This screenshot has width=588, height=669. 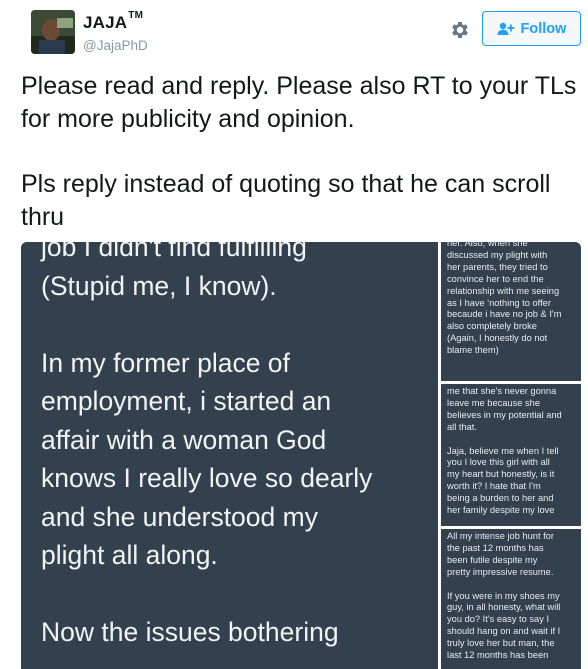 What do you see at coordinates (115, 45) in the screenshot?
I see `user-handle: @JajaPhD` at bounding box center [115, 45].